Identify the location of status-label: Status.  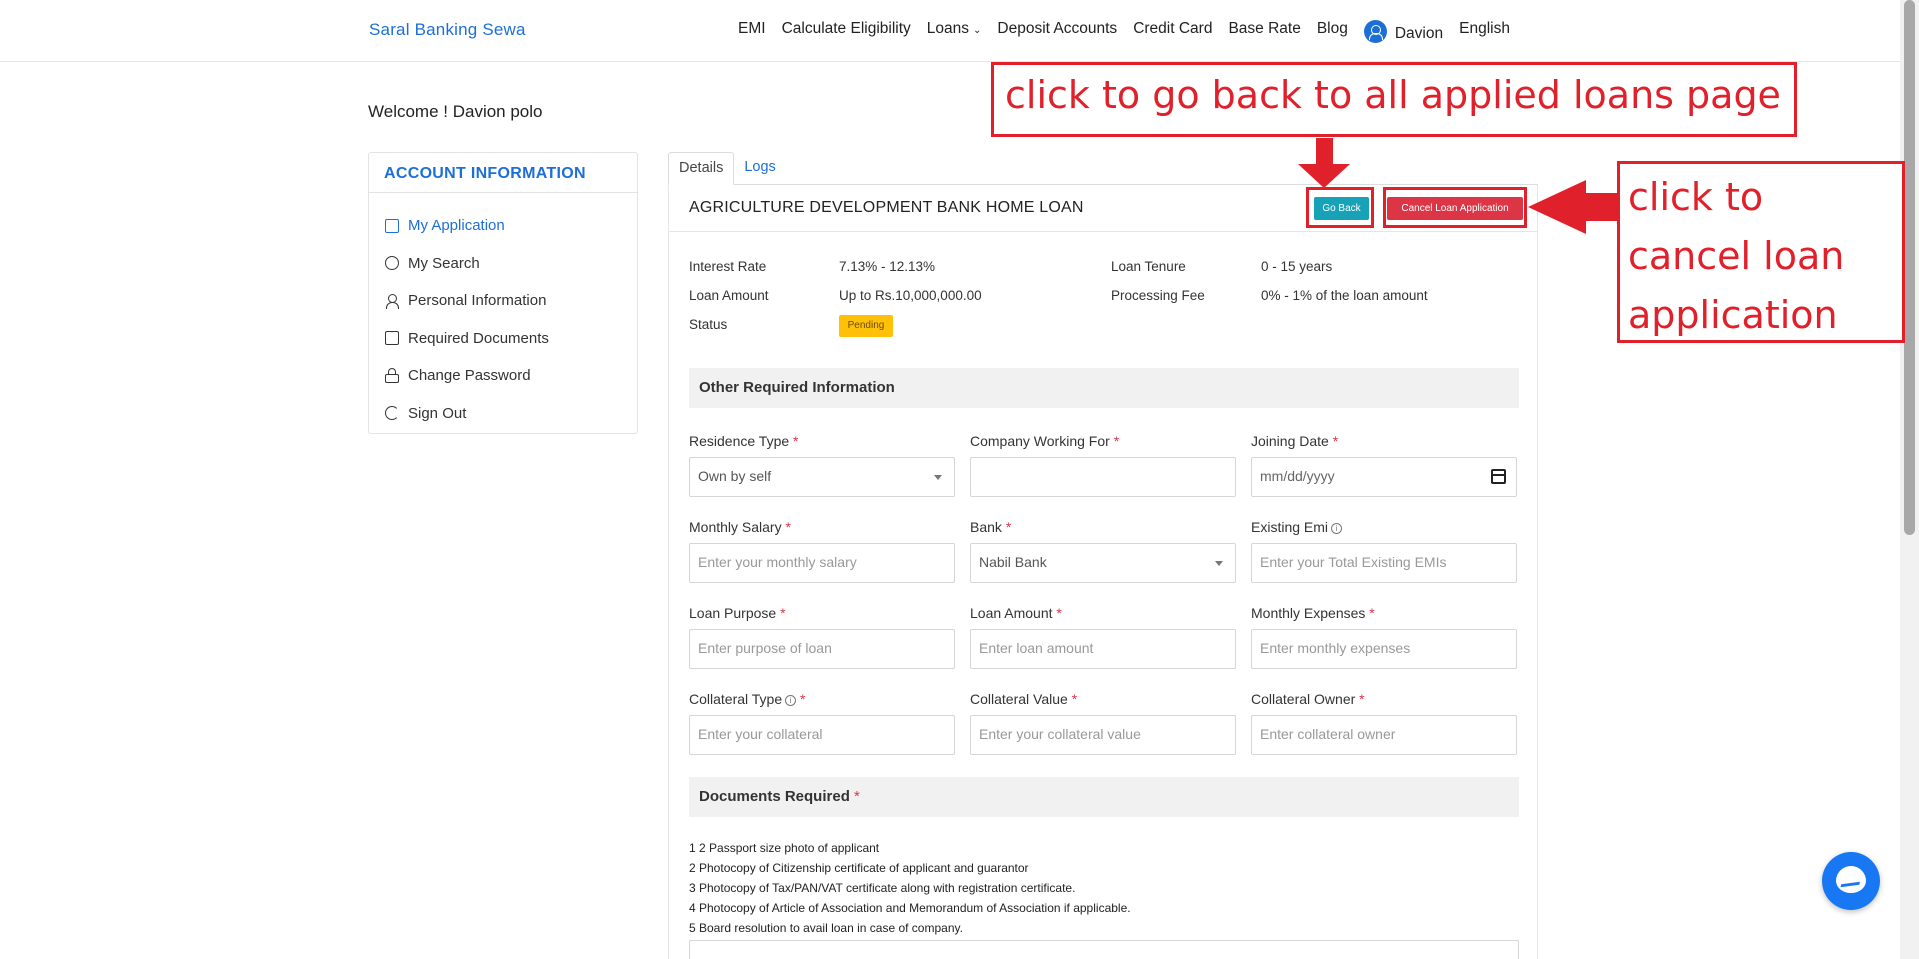
(708, 324).